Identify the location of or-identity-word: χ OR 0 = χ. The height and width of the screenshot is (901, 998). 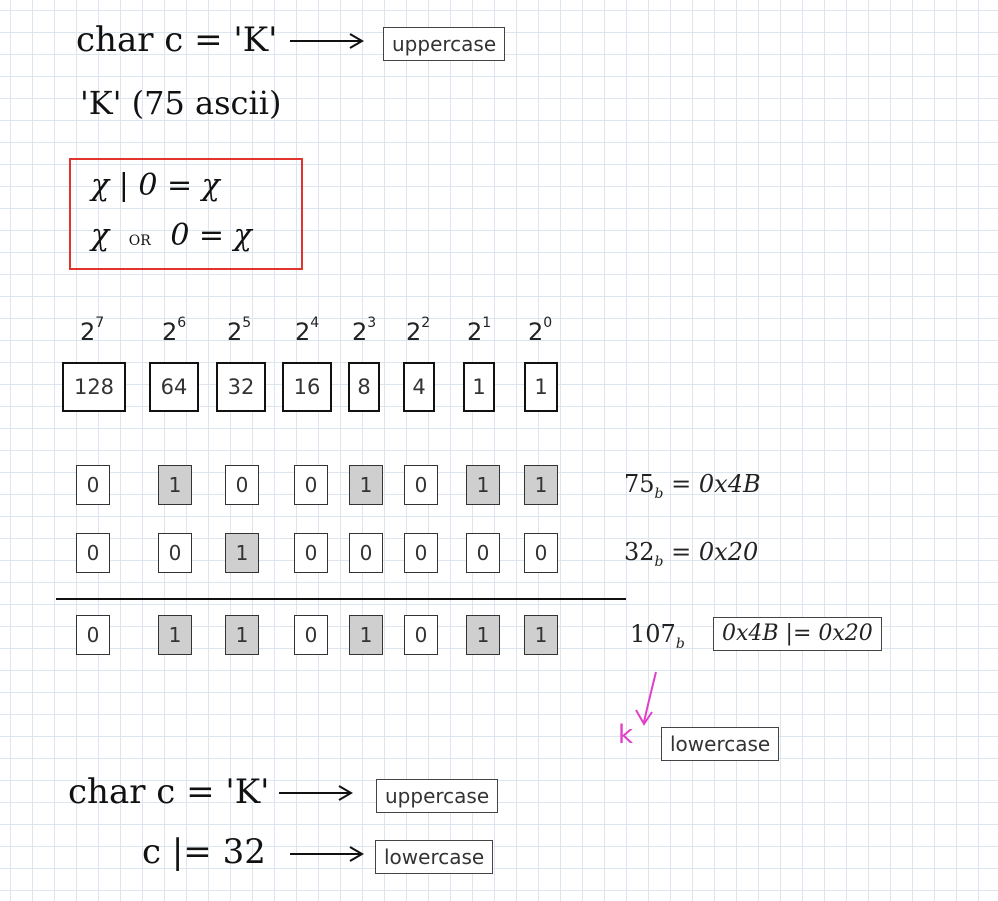
(171, 235).